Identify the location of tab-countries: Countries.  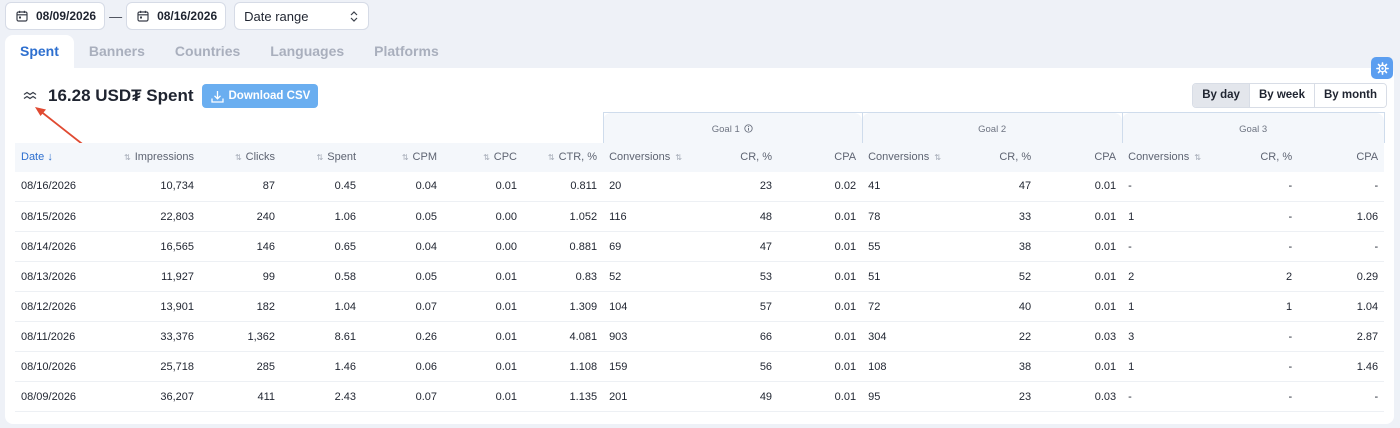
(207, 51).